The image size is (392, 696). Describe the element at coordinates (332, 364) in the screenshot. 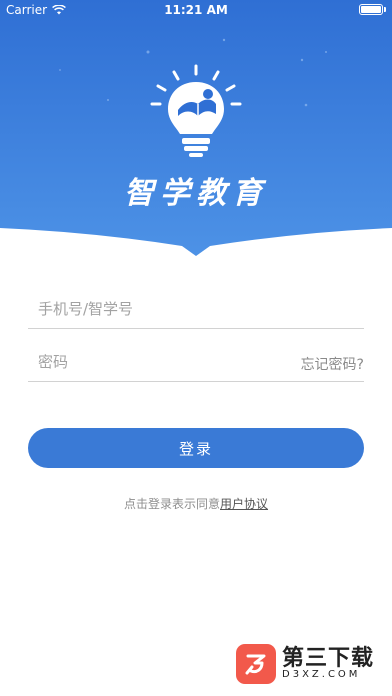

I see `forgot-password-link: 忘记密码?` at that location.